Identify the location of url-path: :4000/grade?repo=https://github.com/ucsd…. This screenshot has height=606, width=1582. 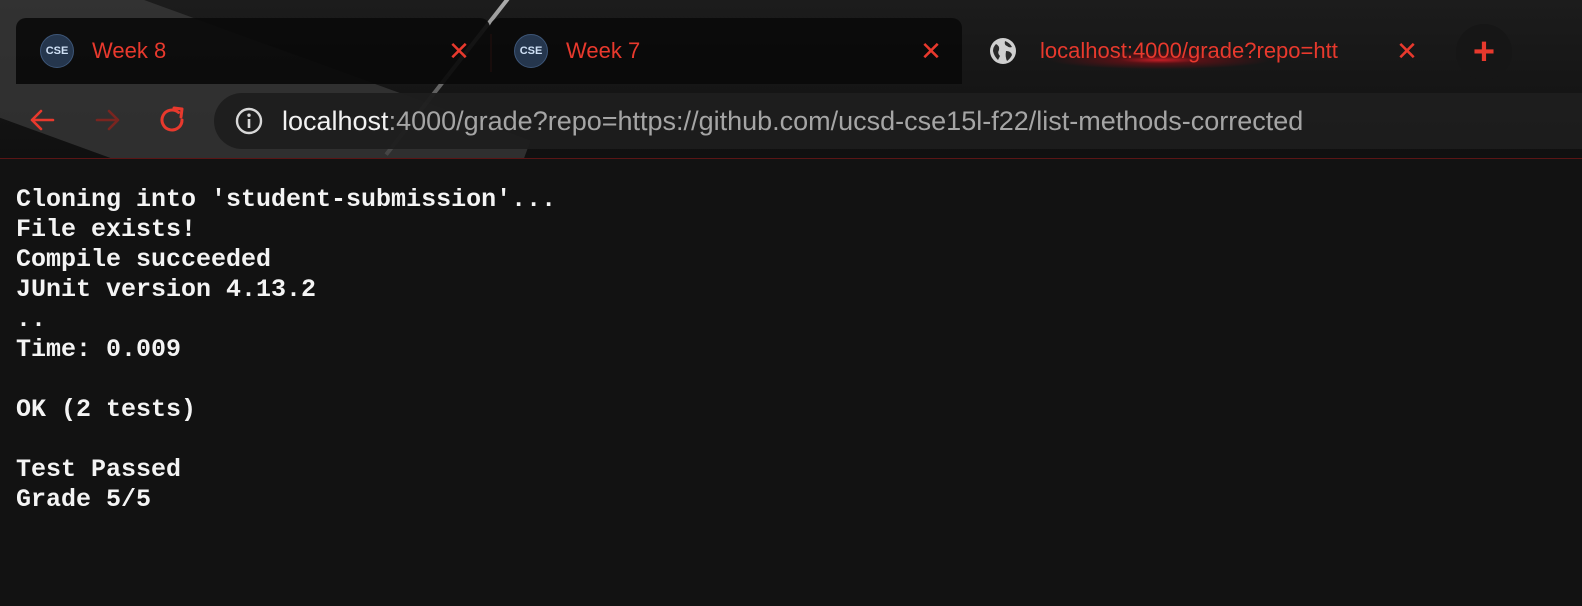
(846, 120).